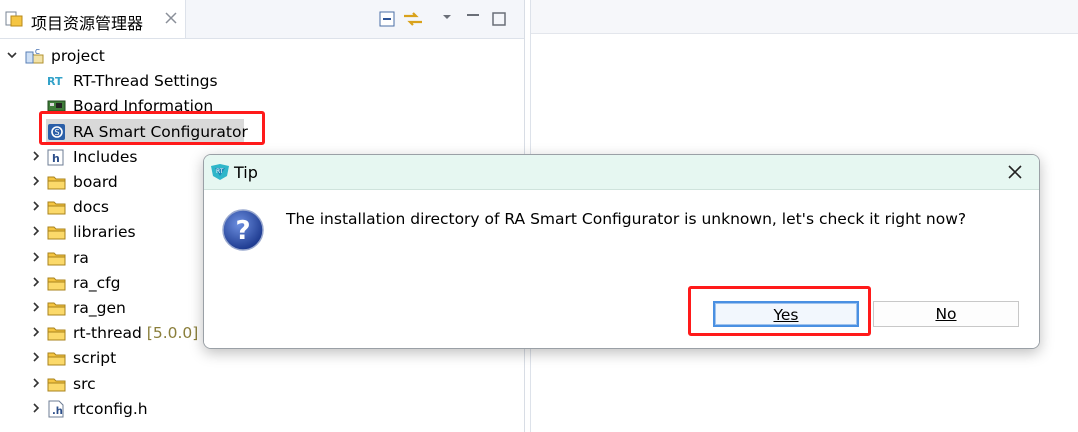  Describe the element at coordinates (84, 384) in the screenshot. I see `tree-item-label: src` at that location.